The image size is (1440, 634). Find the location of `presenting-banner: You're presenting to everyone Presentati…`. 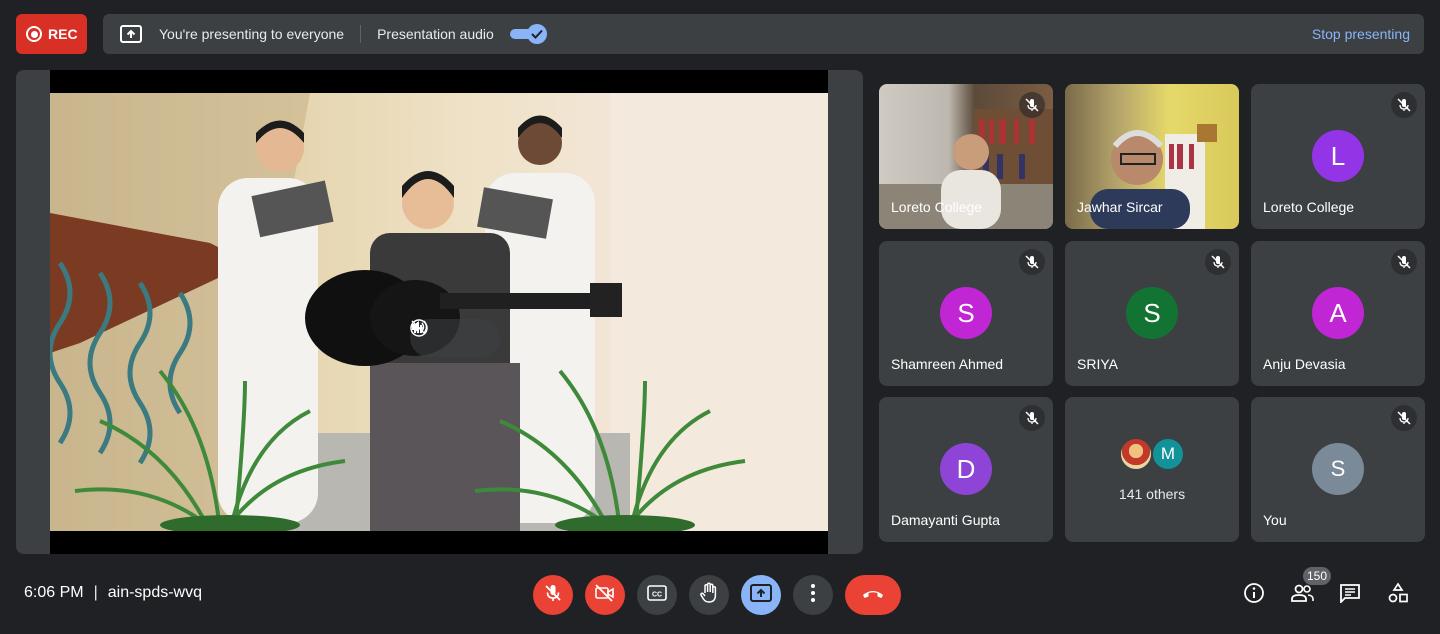

presenting-banner: You're presenting to everyone Presentati… is located at coordinates (763, 34).